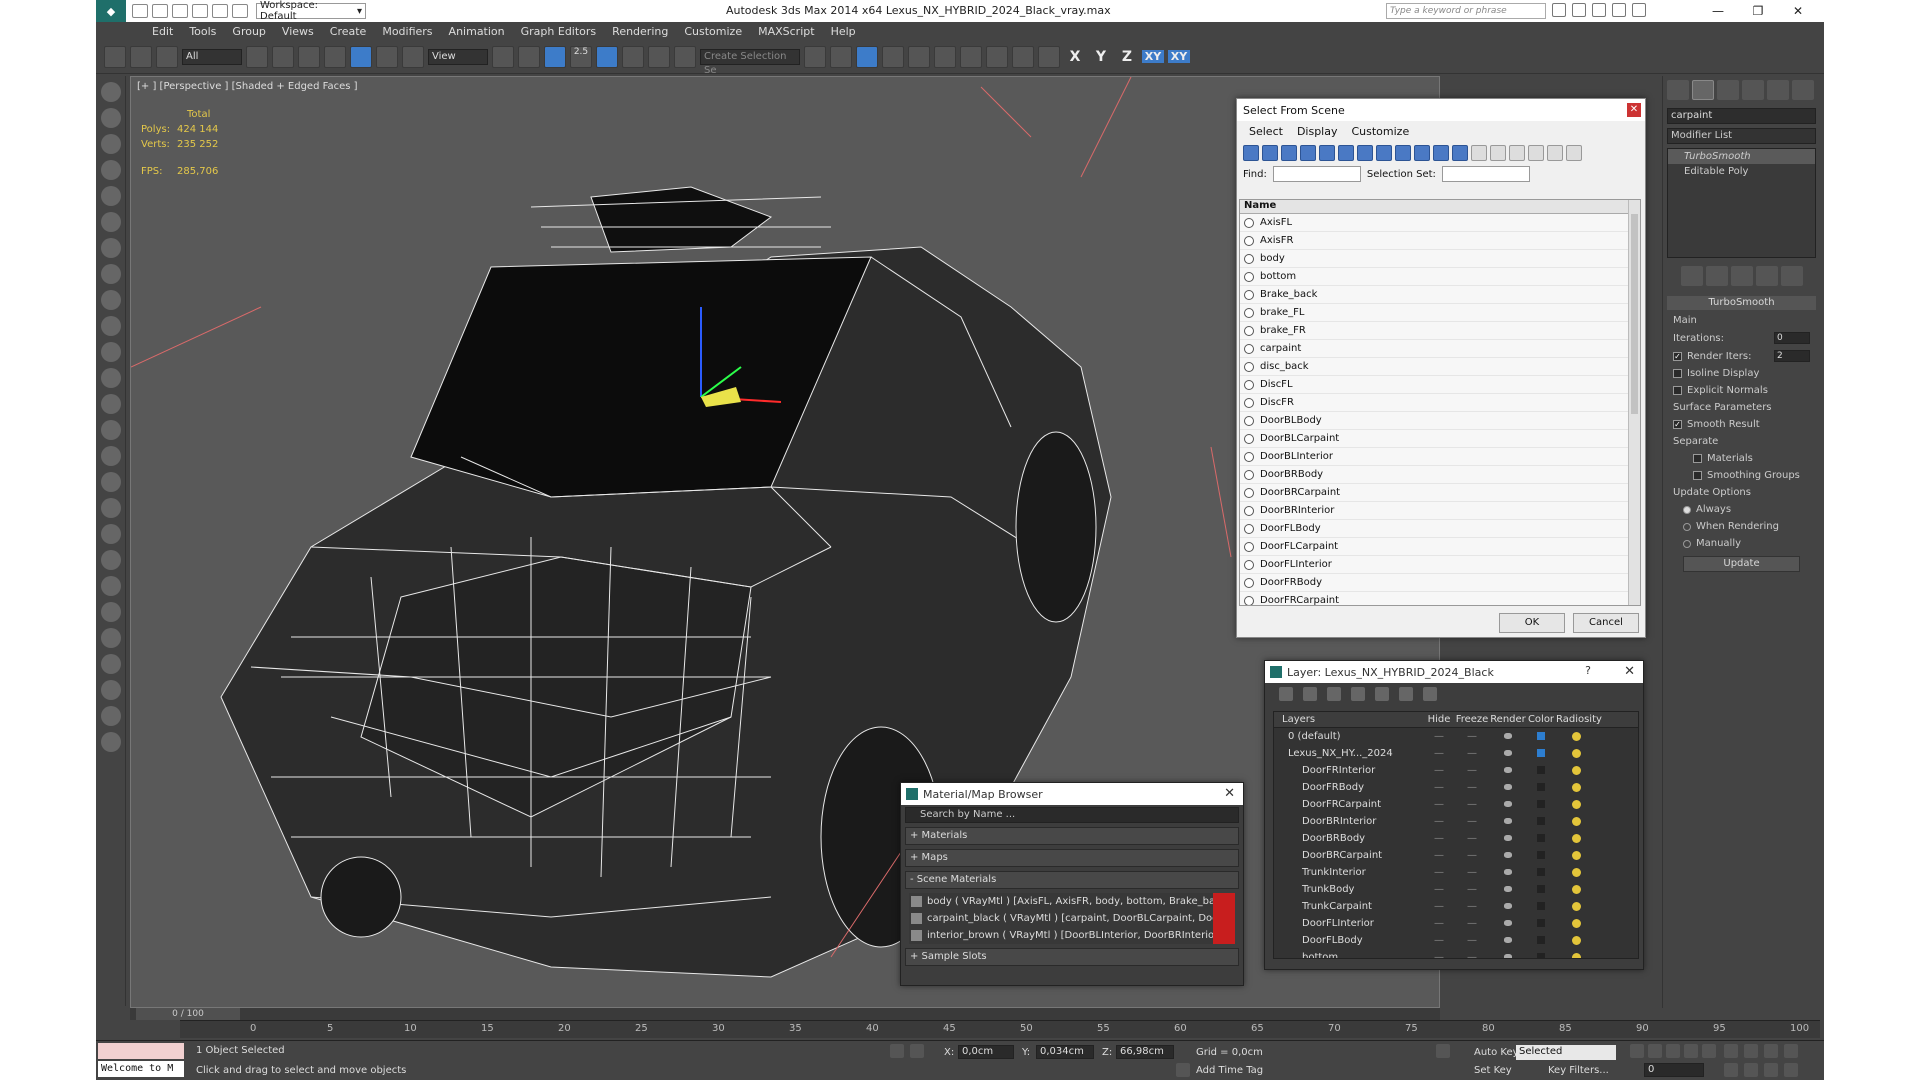  I want to click on geosphere-icon, so click(110, 456).